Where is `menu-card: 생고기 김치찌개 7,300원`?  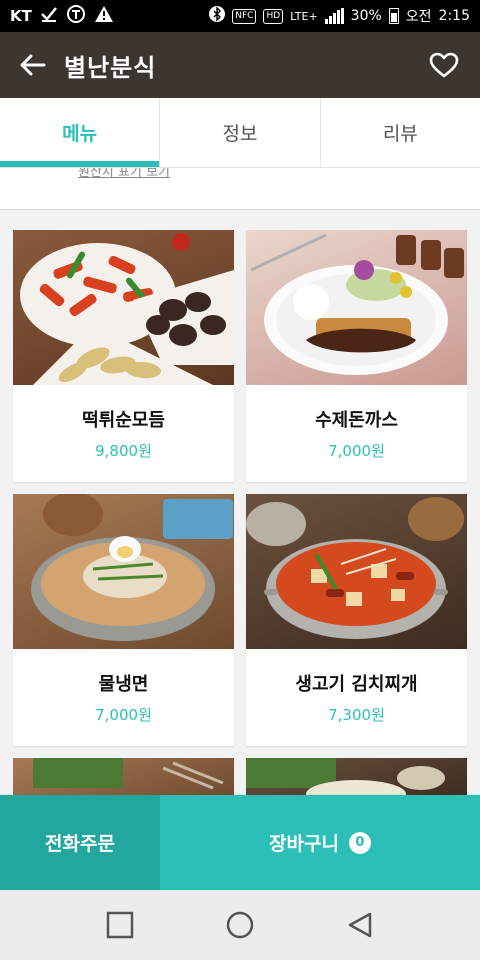 menu-card: 생고기 김치찌개 7,300원 is located at coordinates (356, 620).